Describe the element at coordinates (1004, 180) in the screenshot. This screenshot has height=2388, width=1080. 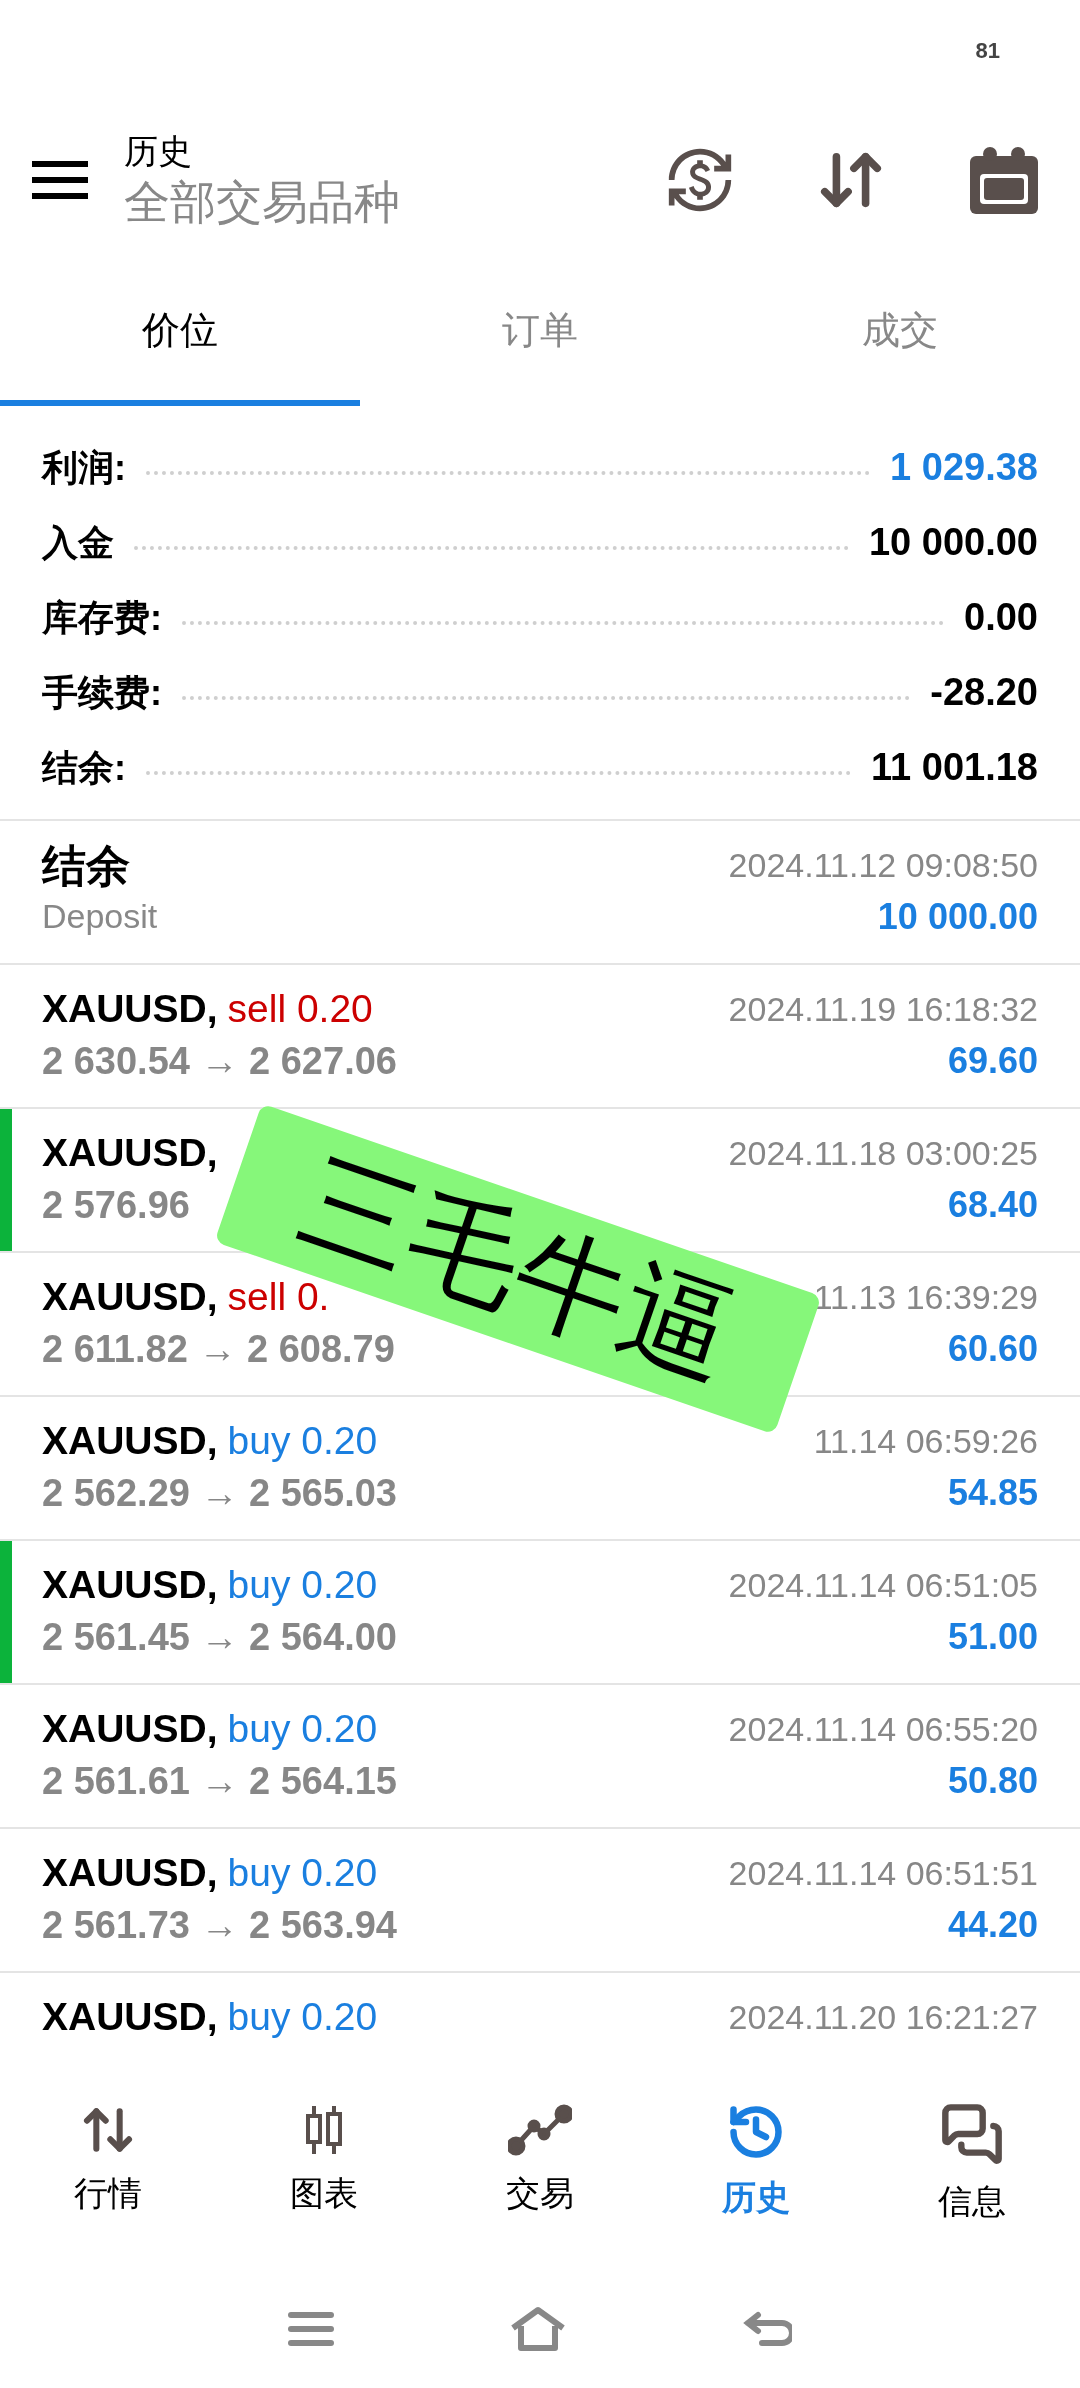
I see `calendar-icon` at that location.